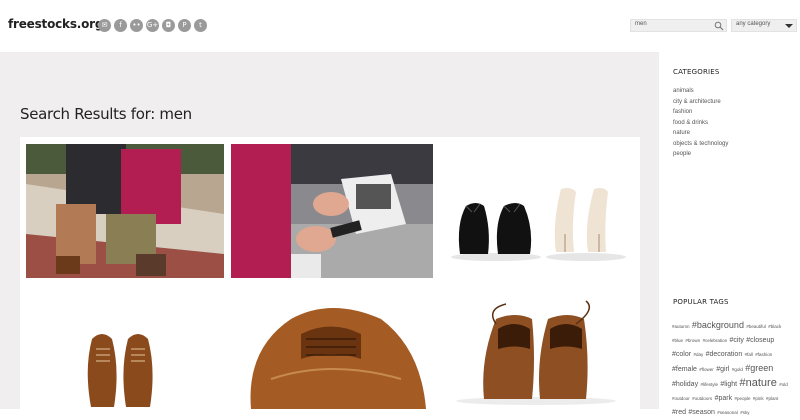 This screenshot has width=800, height=420. Describe the element at coordinates (184, 25) in the screenshot. I see `pinterest-icon: P` at that location.